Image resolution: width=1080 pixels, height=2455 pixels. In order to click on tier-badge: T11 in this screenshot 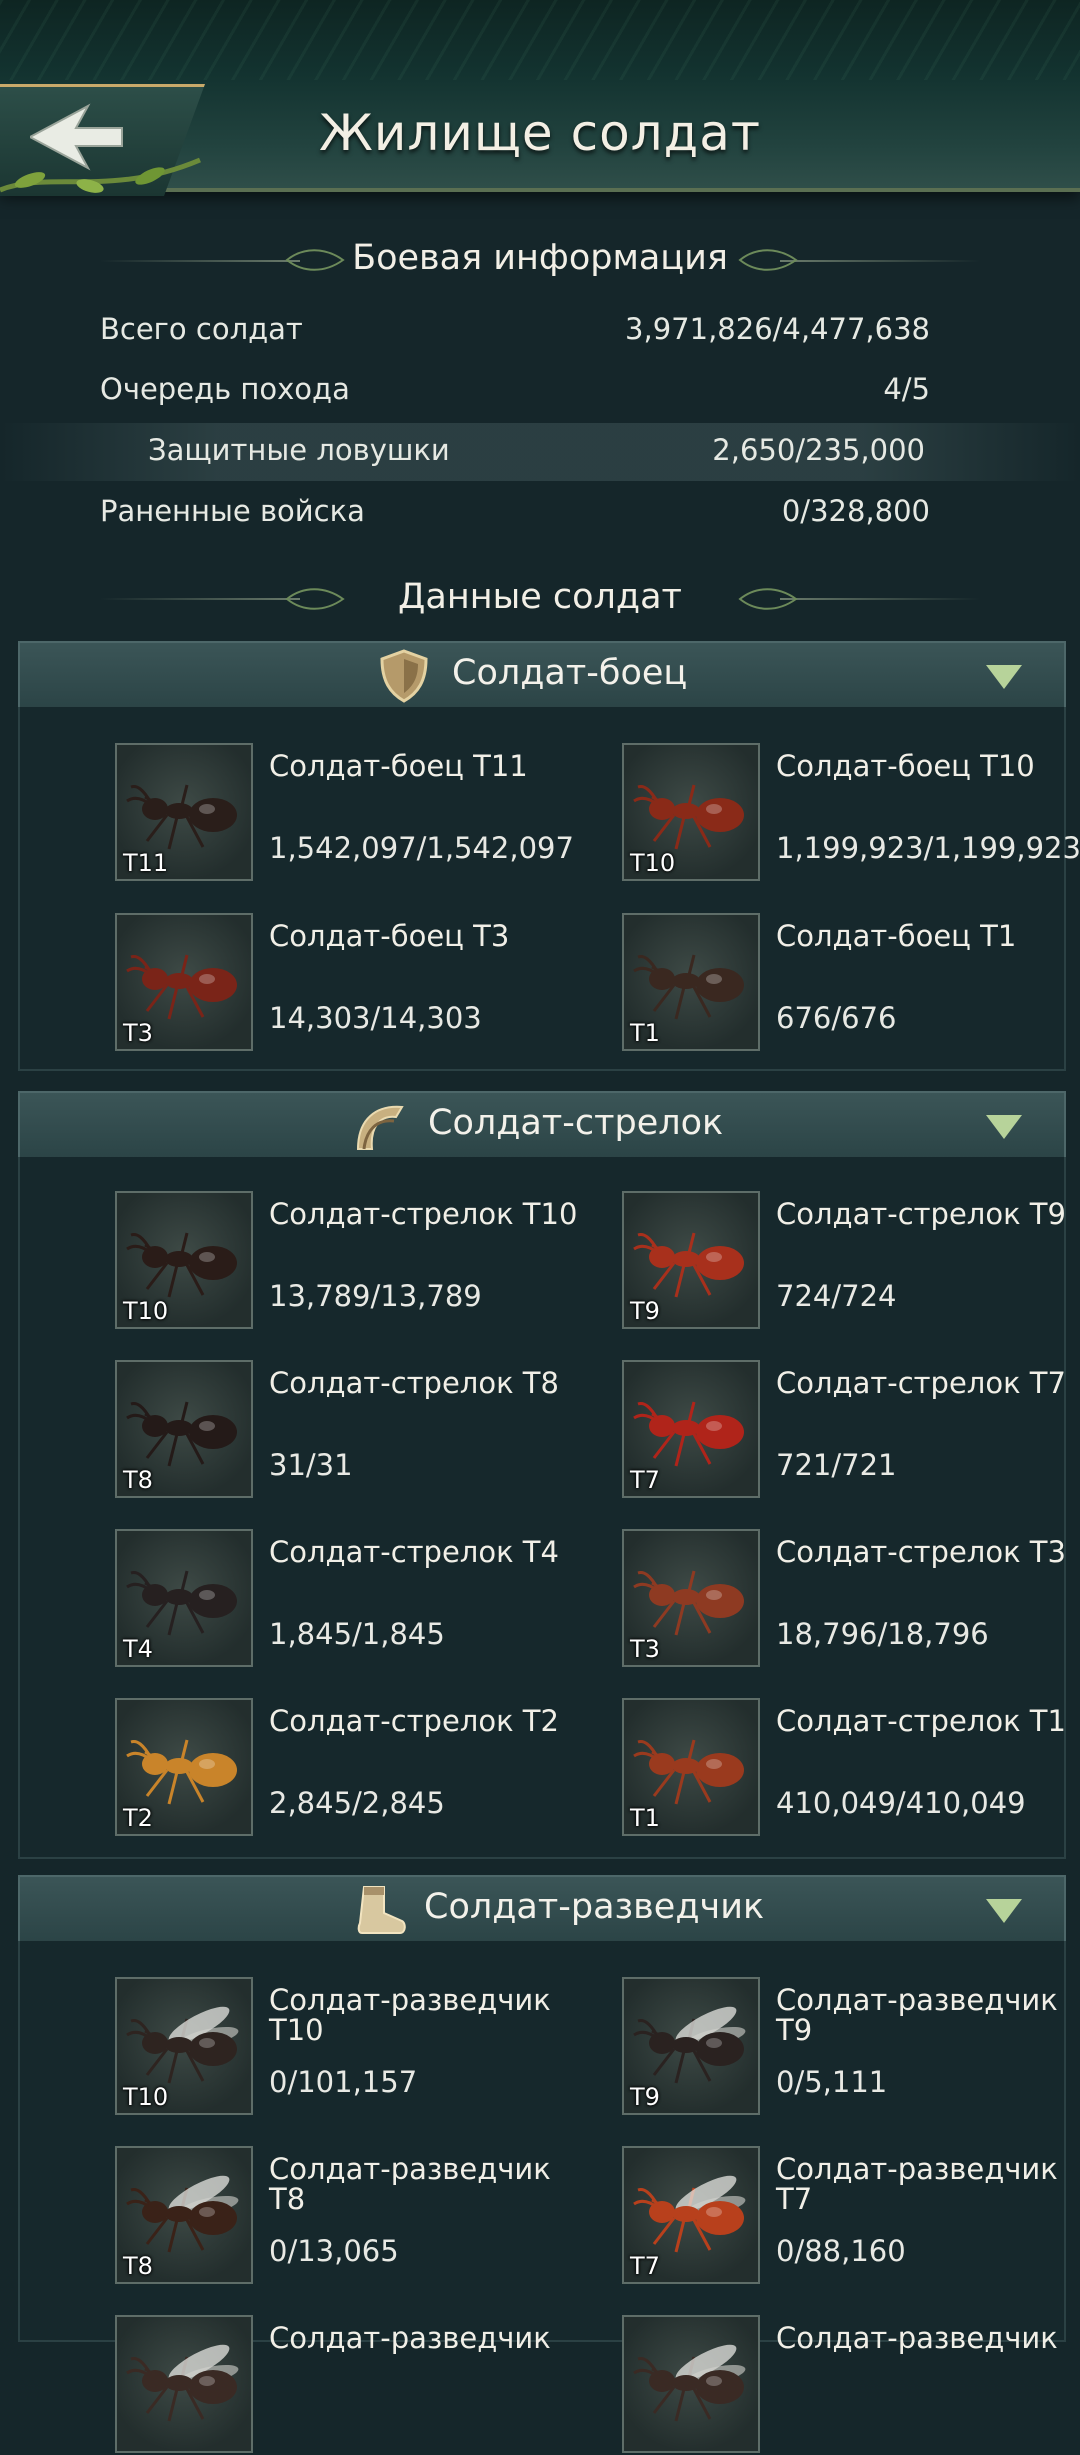, I will do `click(146, 863)`.